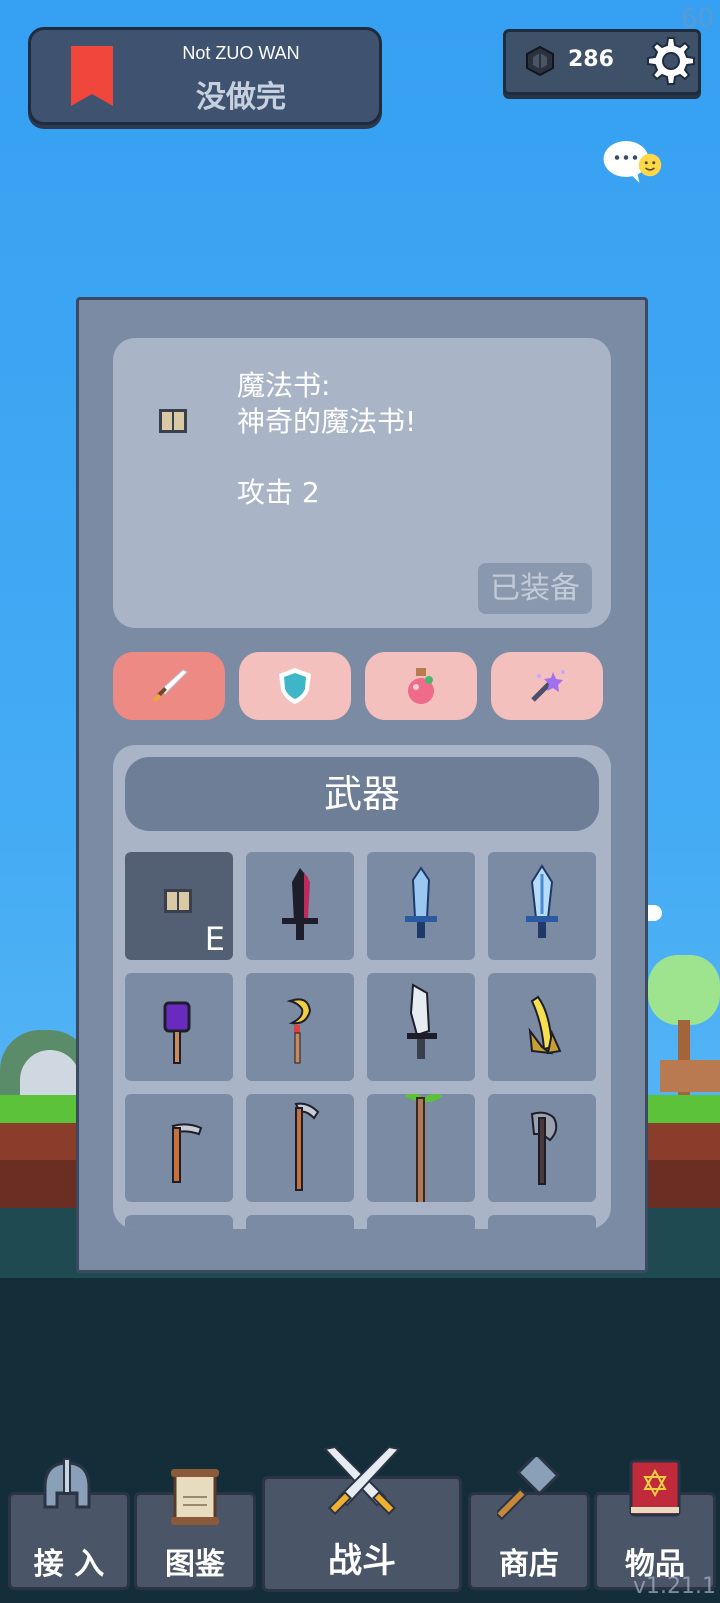 The width and height of the screenshot is (720, 1603). I want to click on shield-icon, so click(295, 686).